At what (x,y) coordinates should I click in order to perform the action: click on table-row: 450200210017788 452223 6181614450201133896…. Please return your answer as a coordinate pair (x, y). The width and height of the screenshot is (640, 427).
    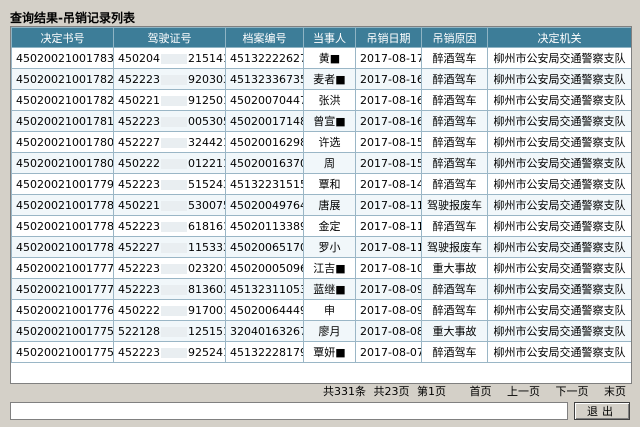
    Looking at the image, I should click on (321, 226).